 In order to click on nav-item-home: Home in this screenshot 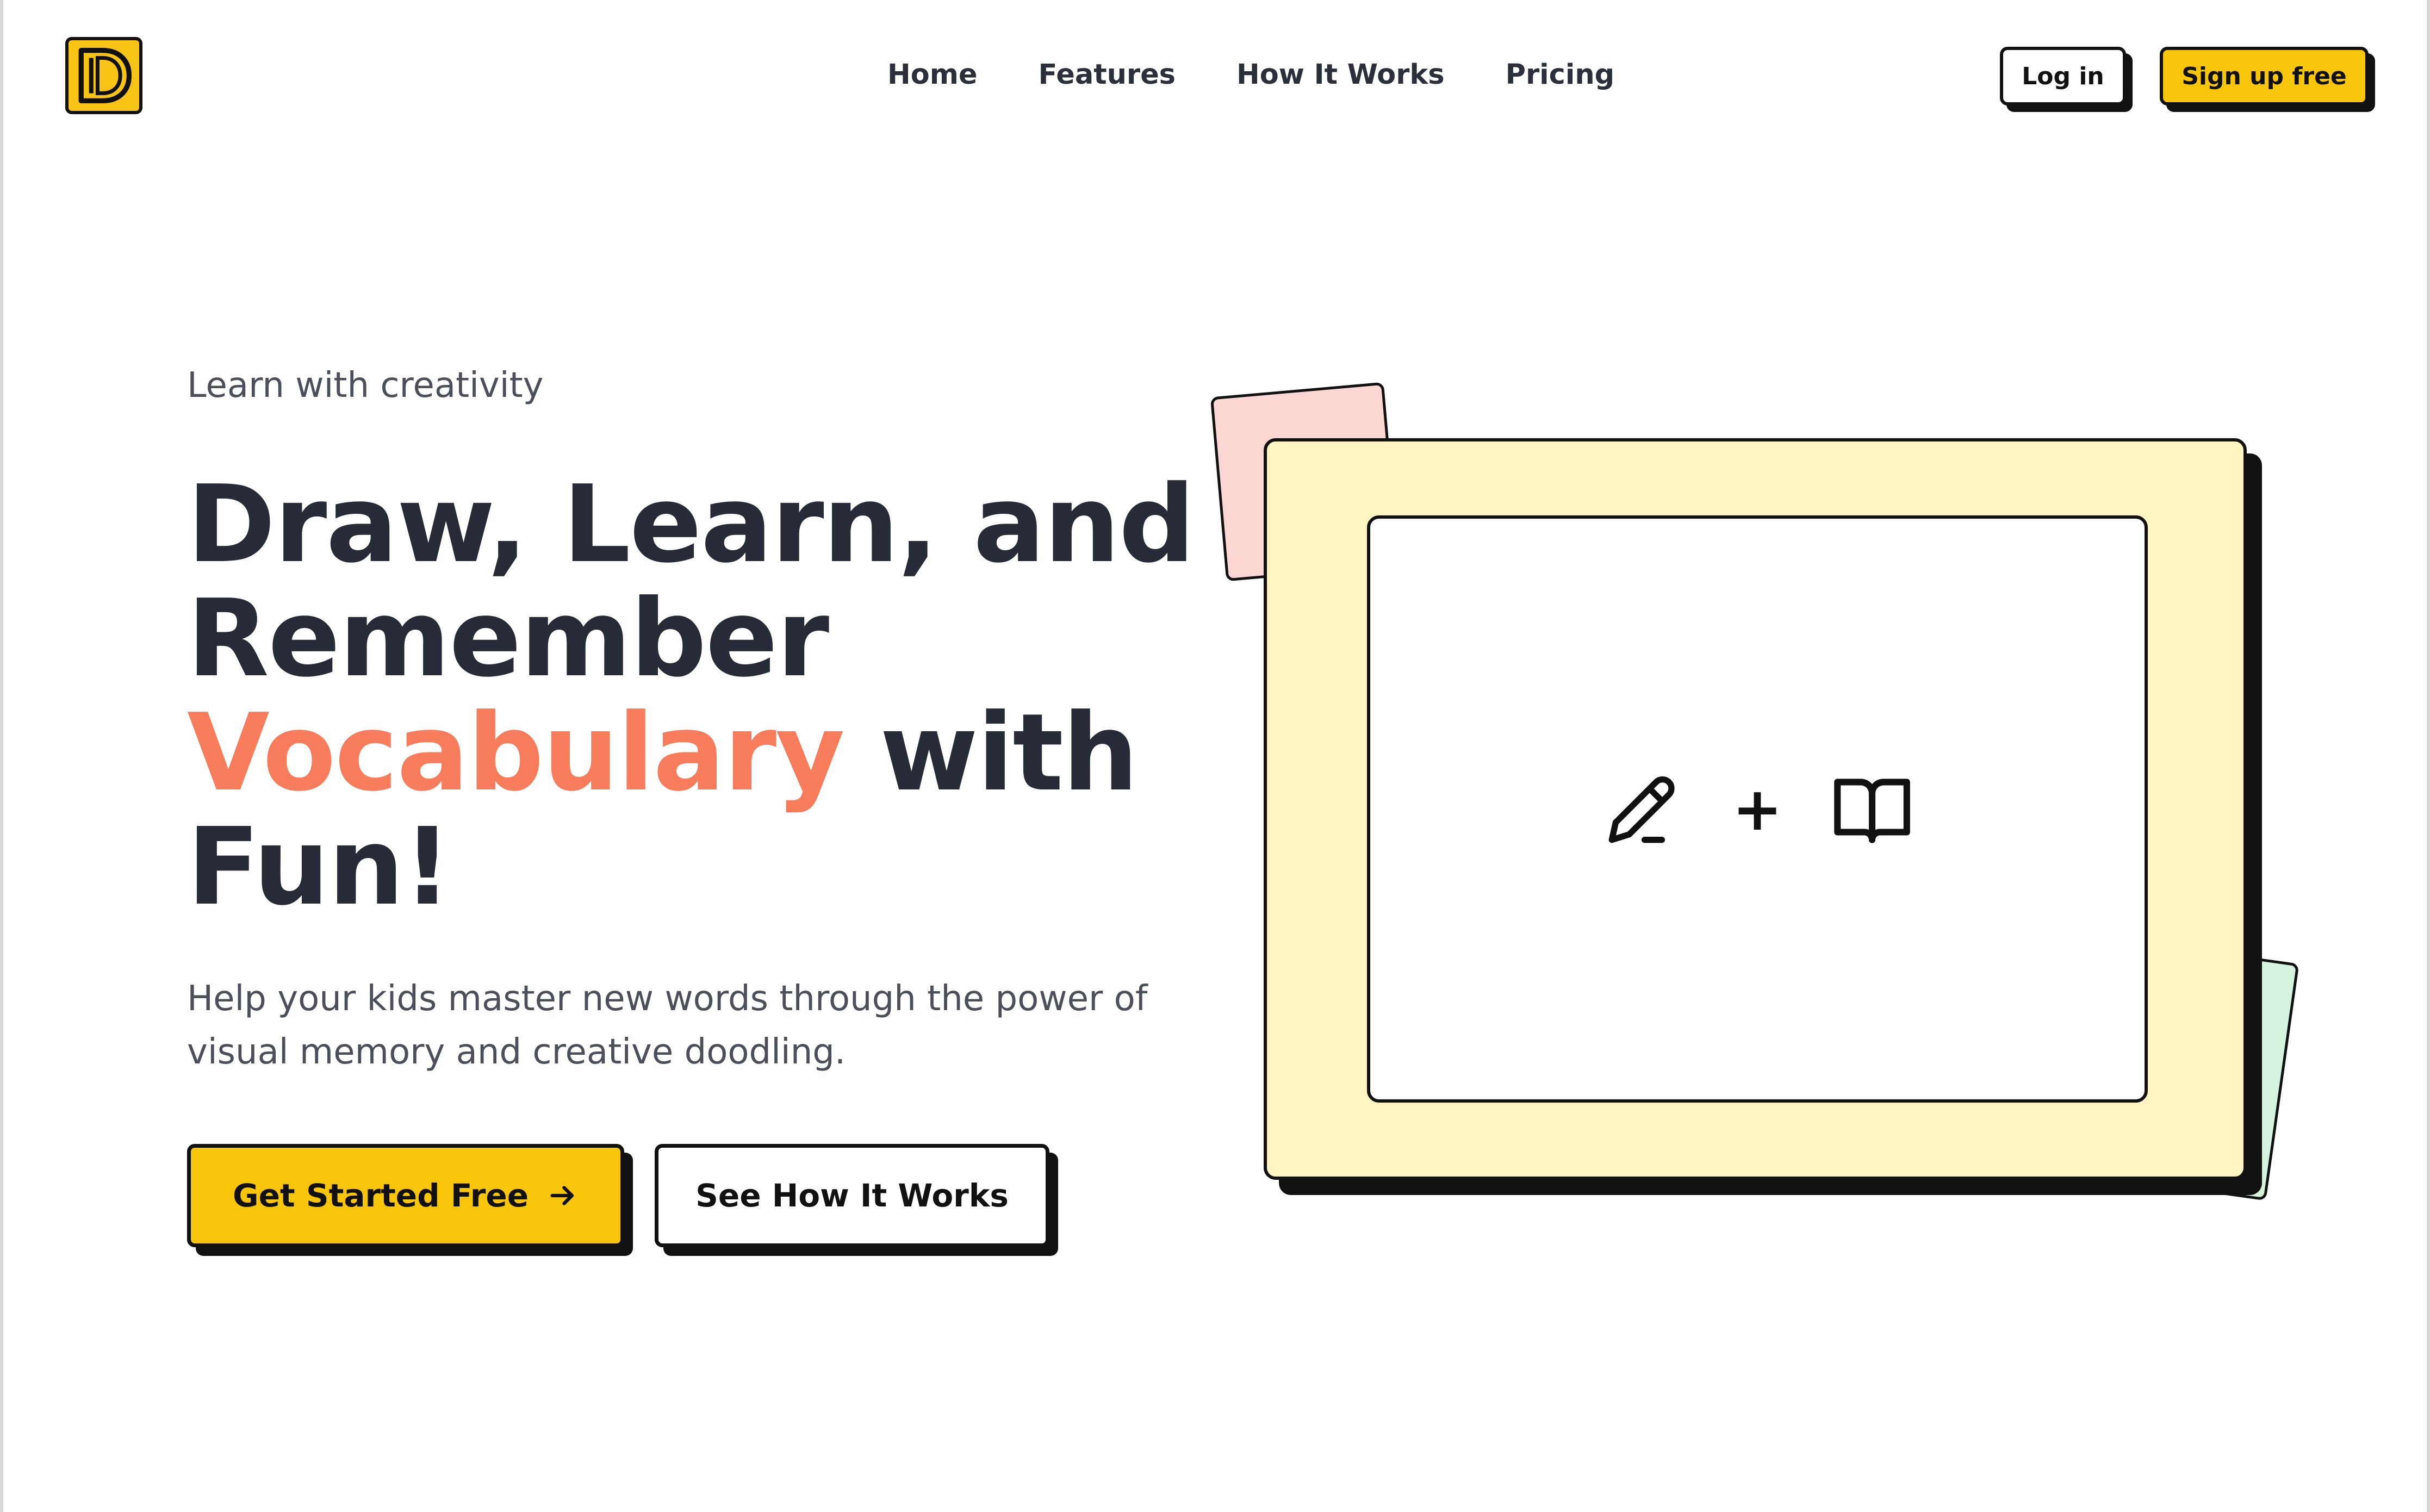, I will do `click(932, 75)`.